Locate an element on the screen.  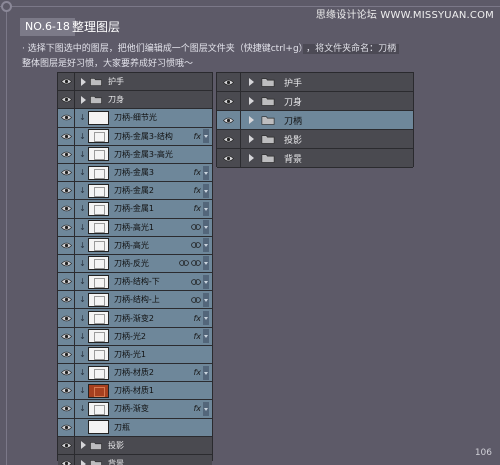
layer-name: 刀柄-材质2 is located at coordinates (134, 373).